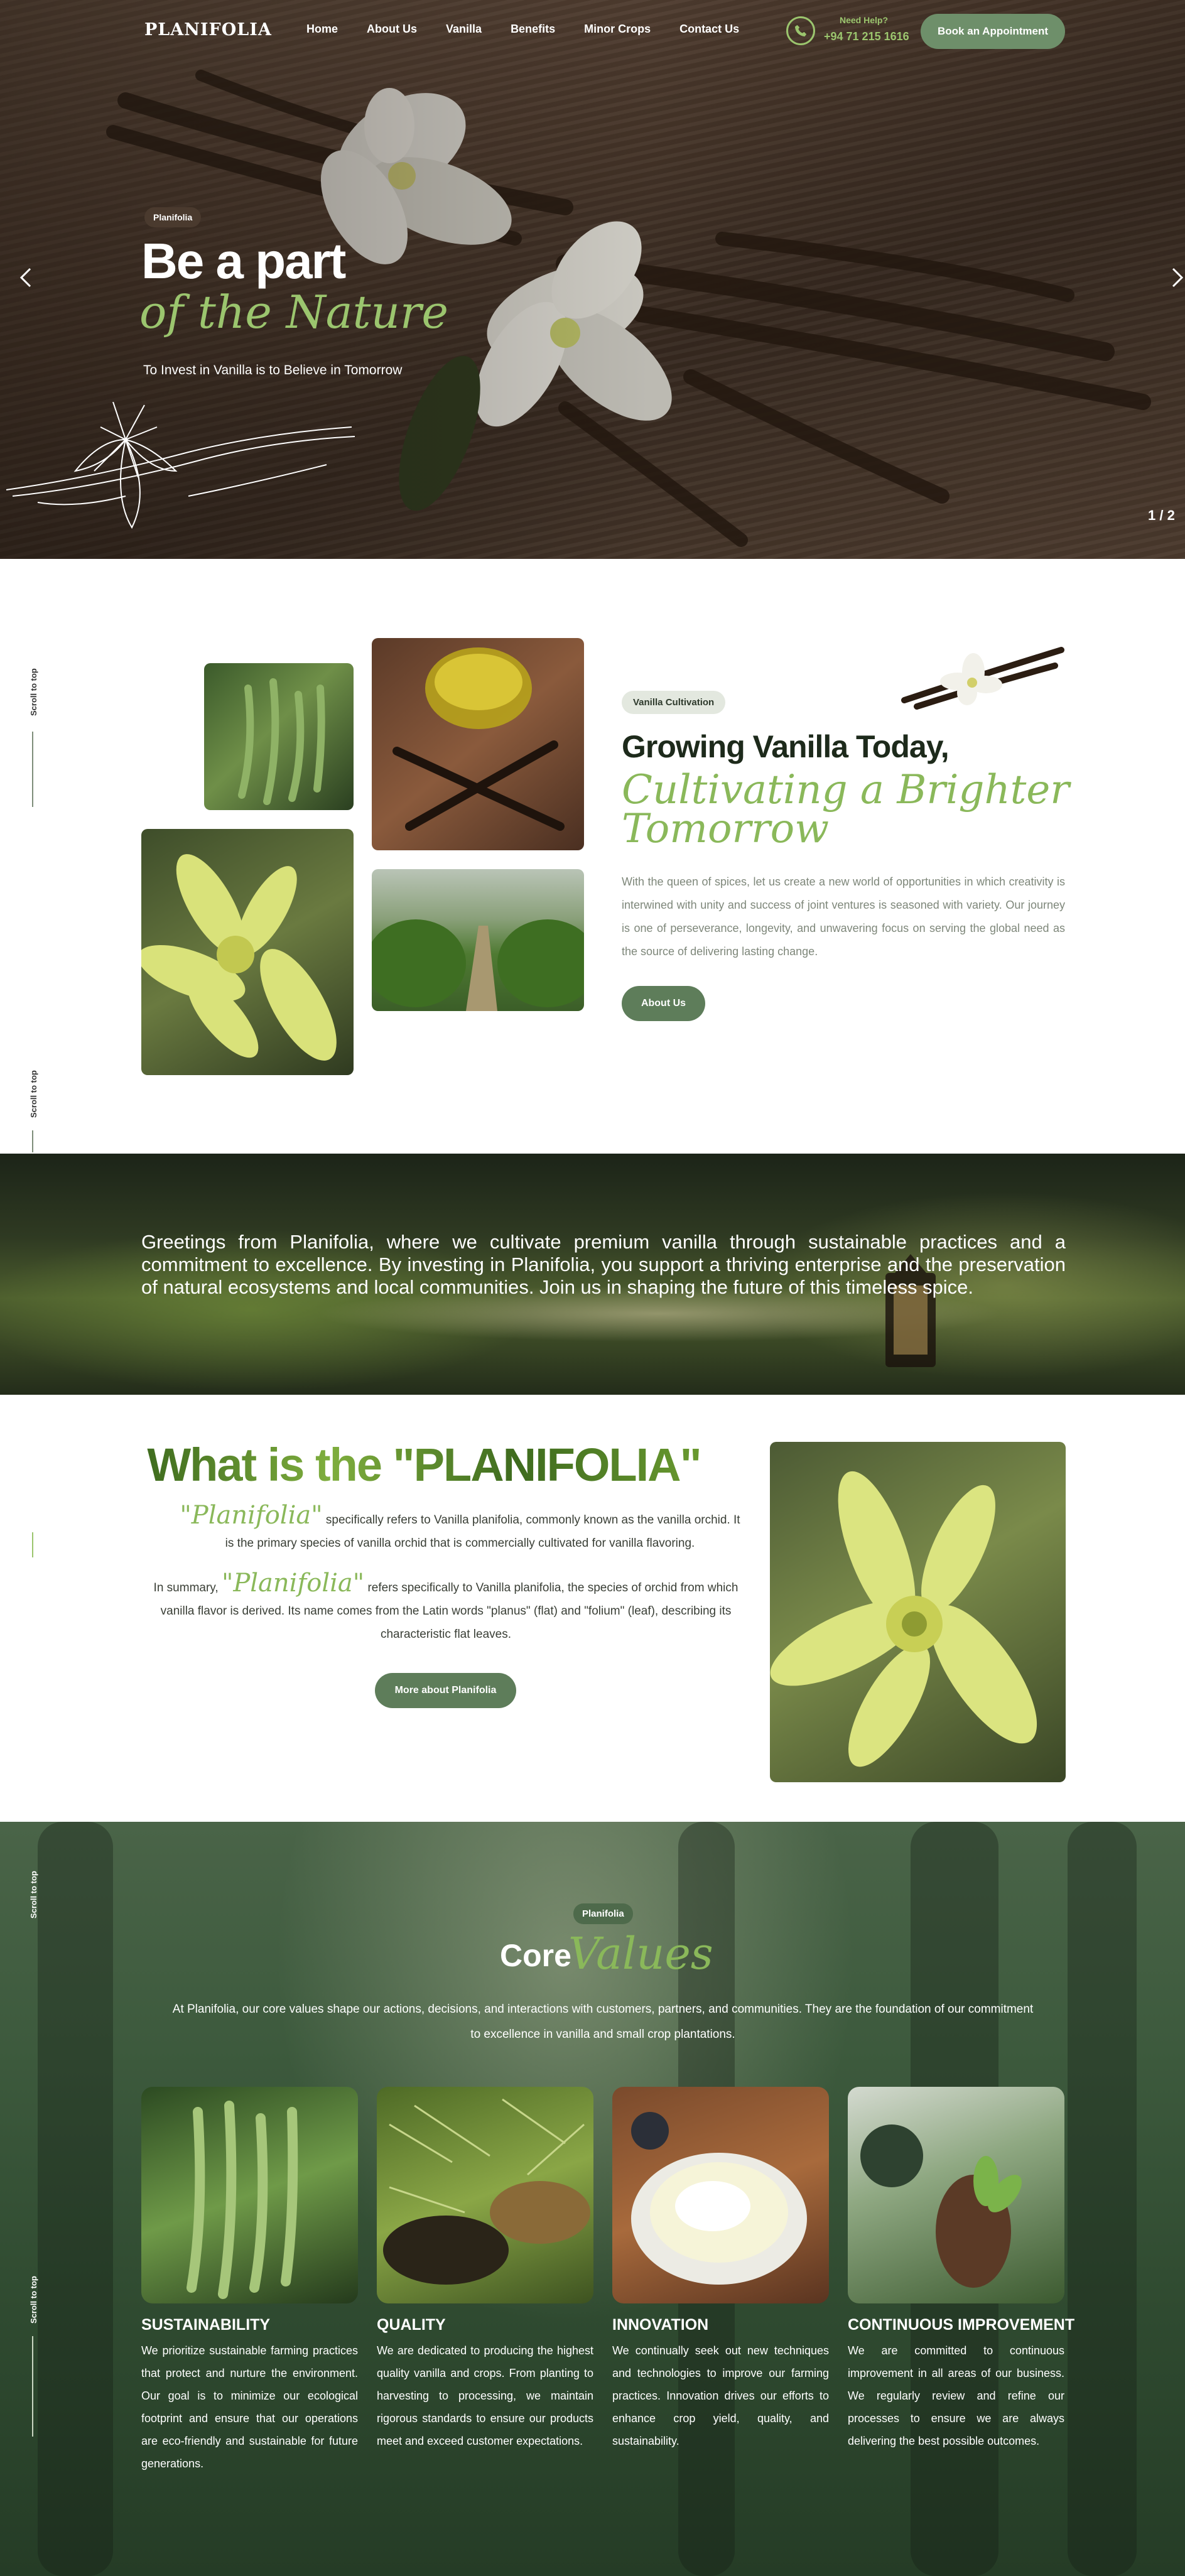 The width and height of the screenshot is (1185, 2576). I want to click on about-title: Growing Vanilla Today,, so click(786, 747).